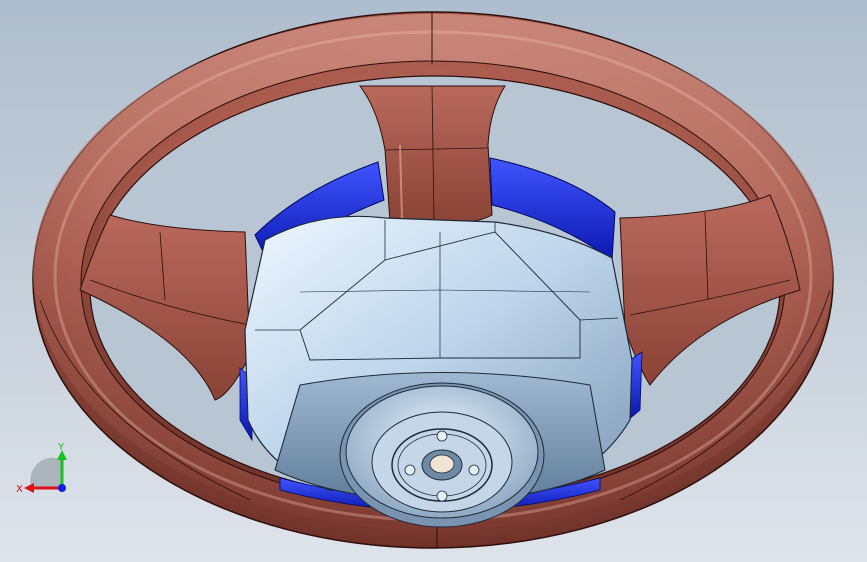 This screenshot has width=867, height=562. I want to click on y-axis-label: Y, so click(61, 447).